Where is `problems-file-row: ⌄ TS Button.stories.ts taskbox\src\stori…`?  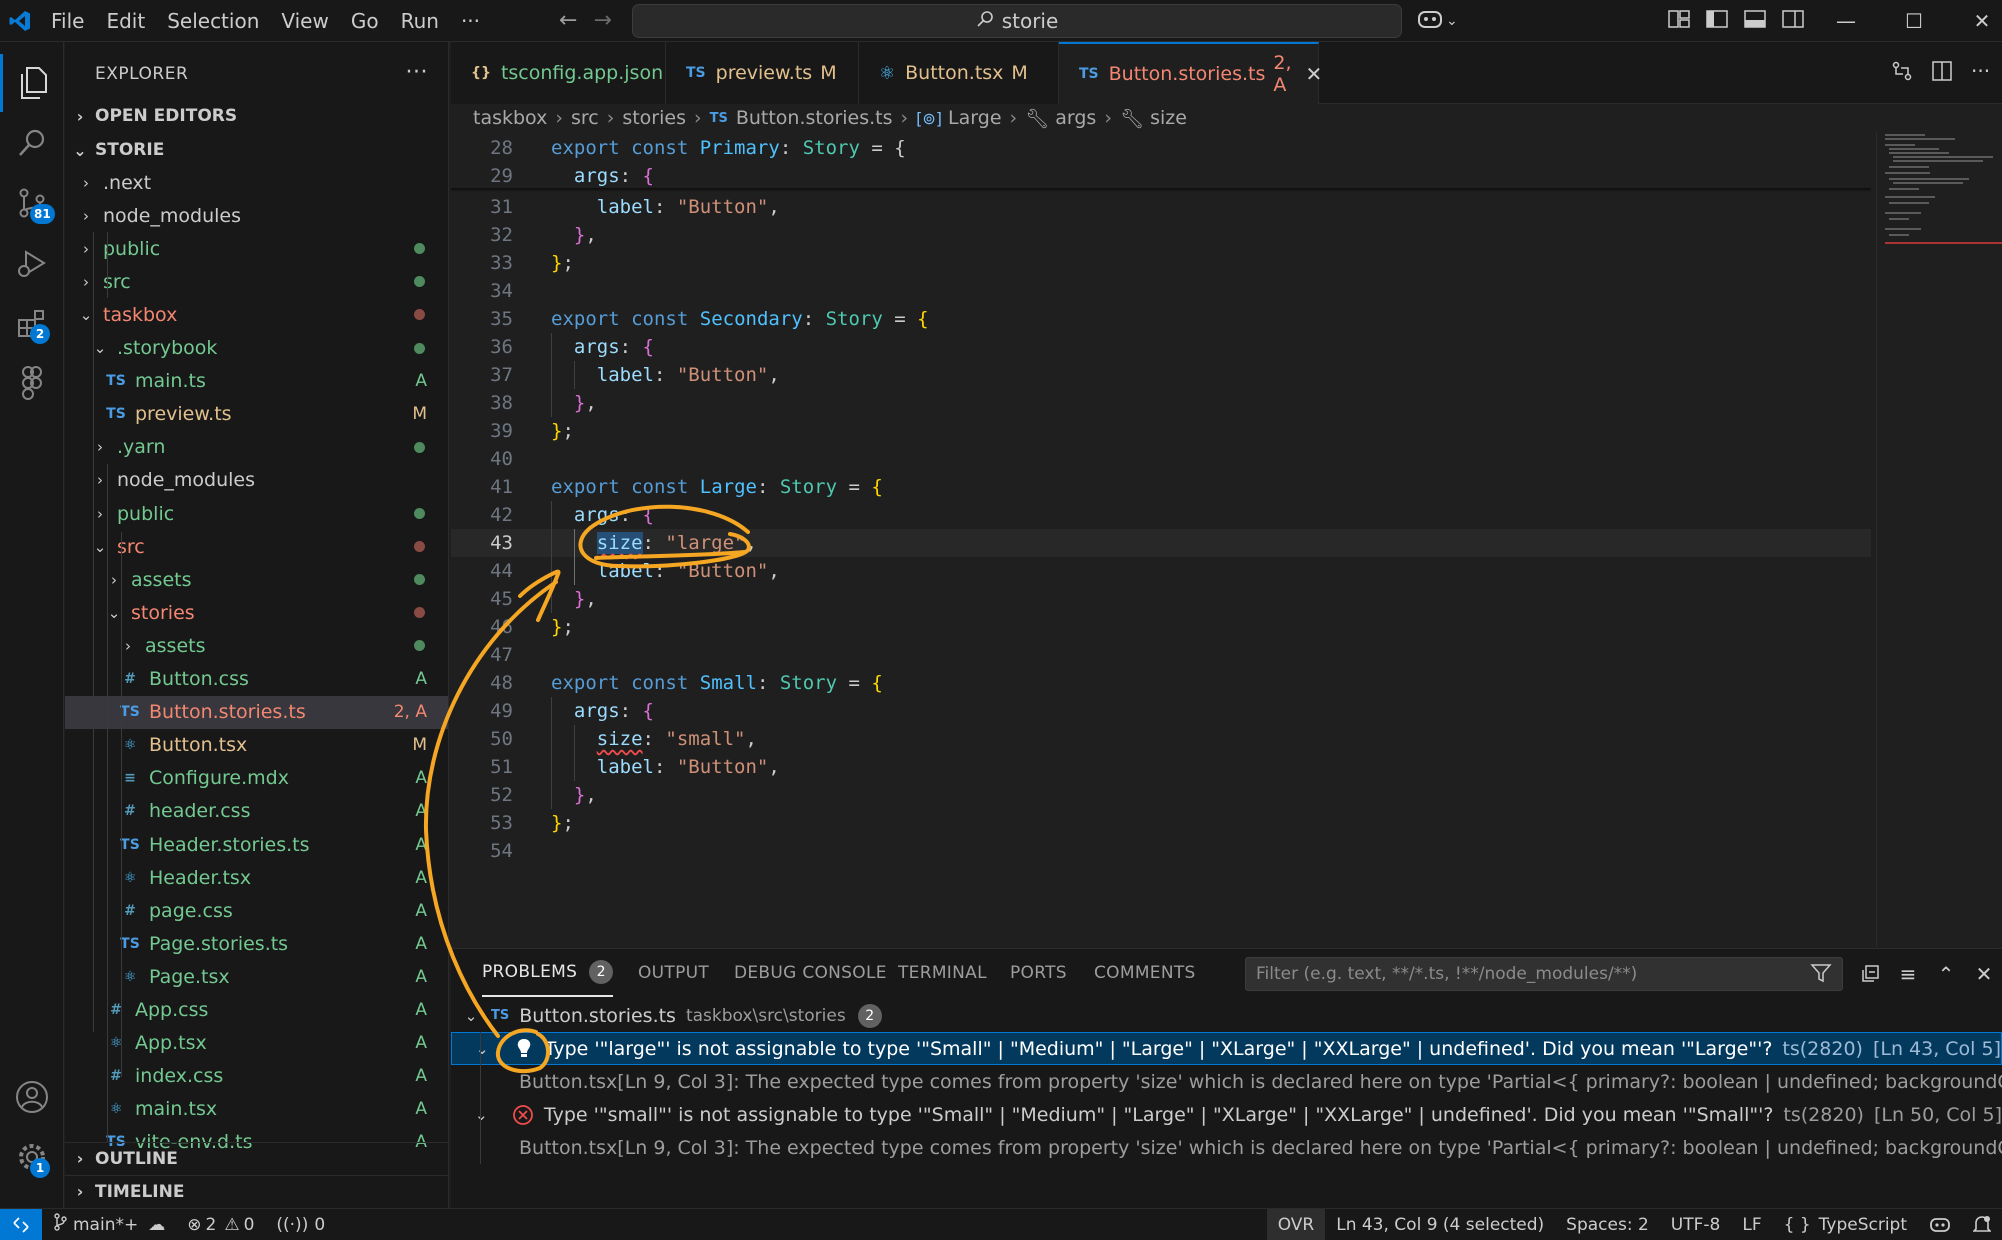 problems-file-row: ⌄ TS Button.stories.ts taskbox\src\stori… is located at coordinates (1226, 1015).